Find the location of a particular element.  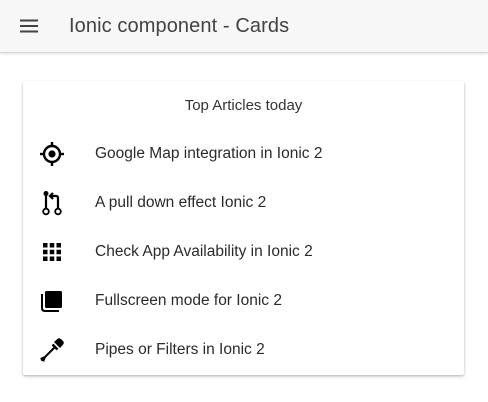

article-title: Check App Availability in Ionic 2 is located at coordinates (204, 251).